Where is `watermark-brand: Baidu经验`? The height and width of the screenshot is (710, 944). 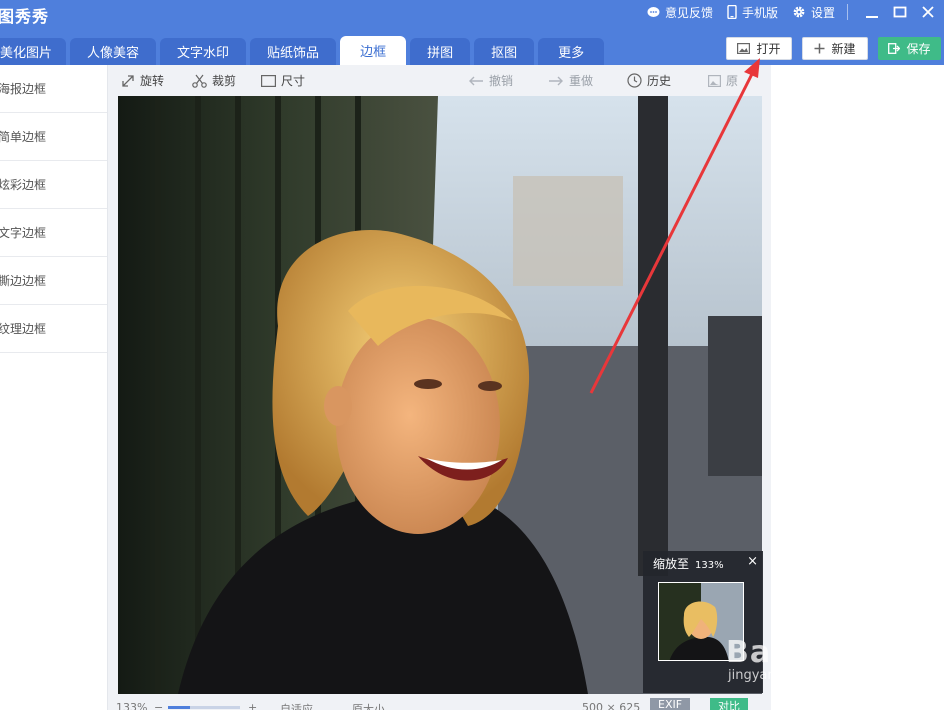 watermark-brand: Baidu经验 is located at coordinates (808, 652).